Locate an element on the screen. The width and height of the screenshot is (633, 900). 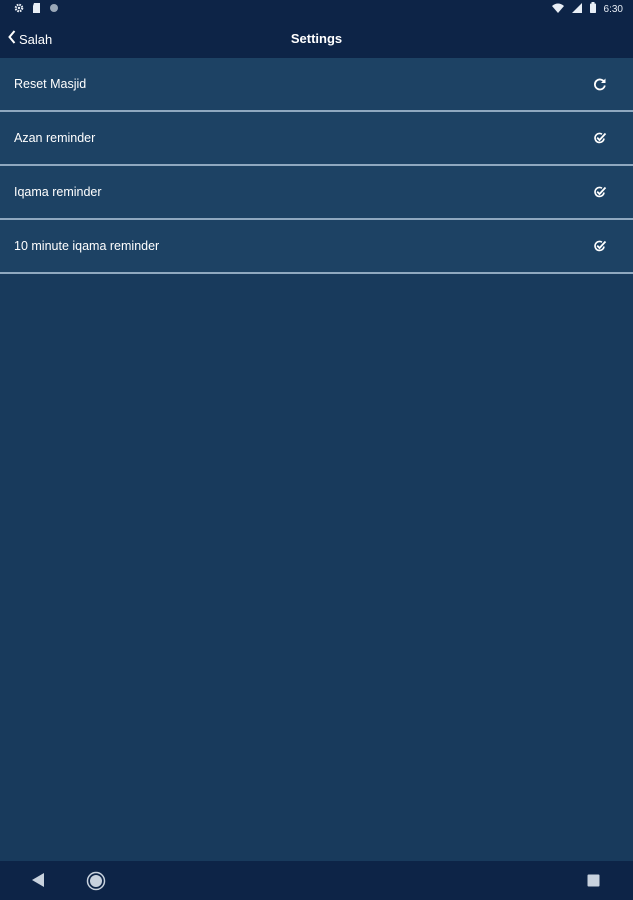
cellular-signal-icon is located at coordinates (576, 9).